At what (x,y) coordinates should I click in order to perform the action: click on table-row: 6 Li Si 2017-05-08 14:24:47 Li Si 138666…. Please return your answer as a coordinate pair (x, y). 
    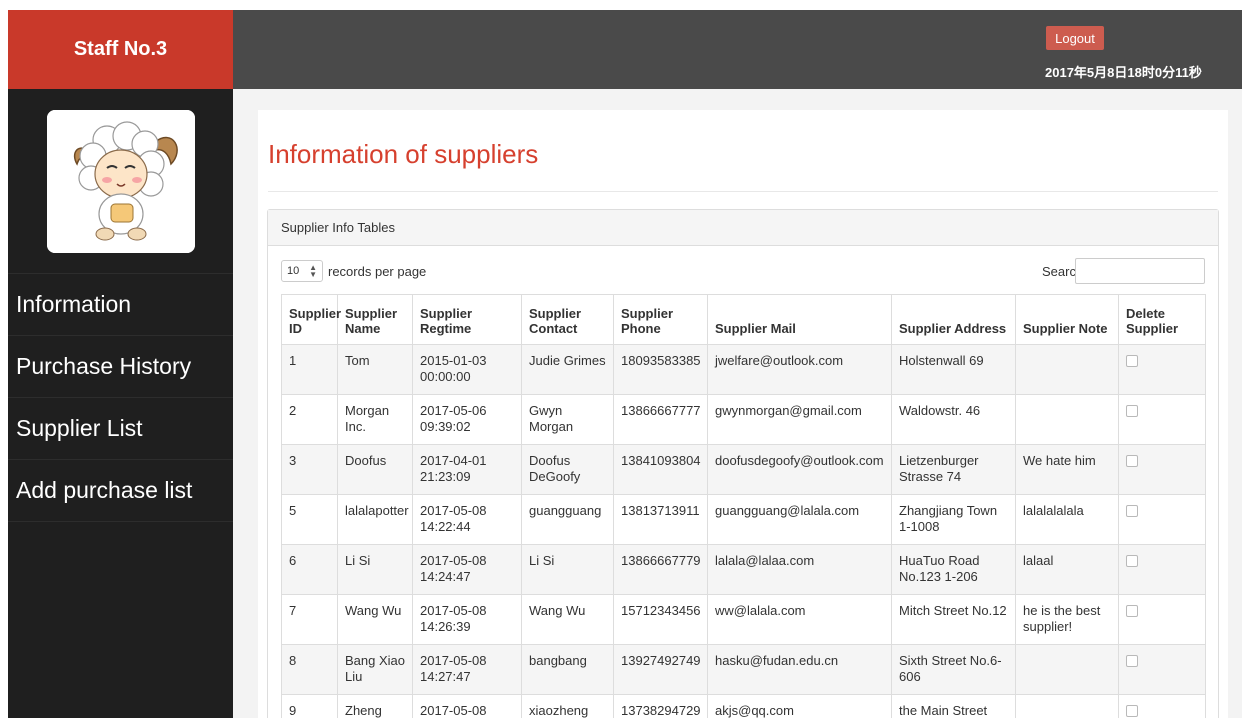
    Looking at the image, I should click on (743, 569).